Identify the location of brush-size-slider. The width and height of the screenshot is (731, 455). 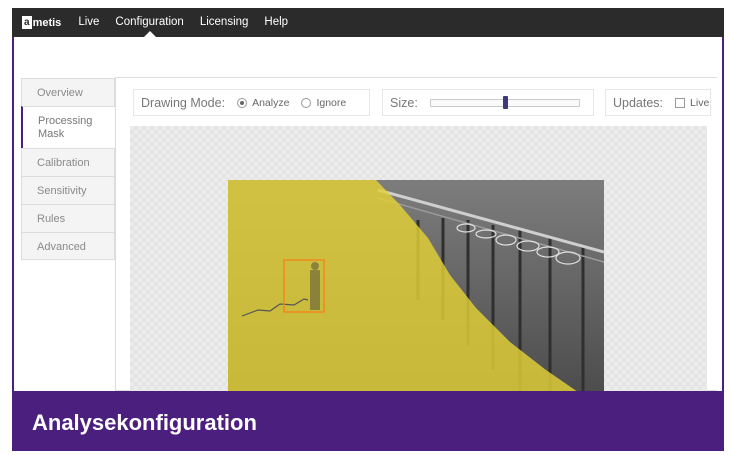
(504, 102).